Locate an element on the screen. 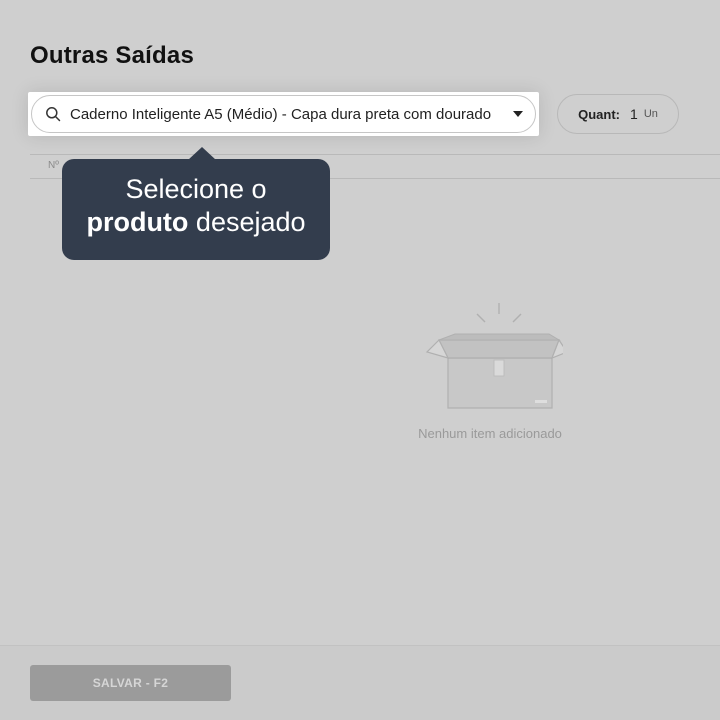 The height and width of the screenshot is (720, 720). empty-state-text: Nenhum item adicionado is located at coordinates (490, 433).